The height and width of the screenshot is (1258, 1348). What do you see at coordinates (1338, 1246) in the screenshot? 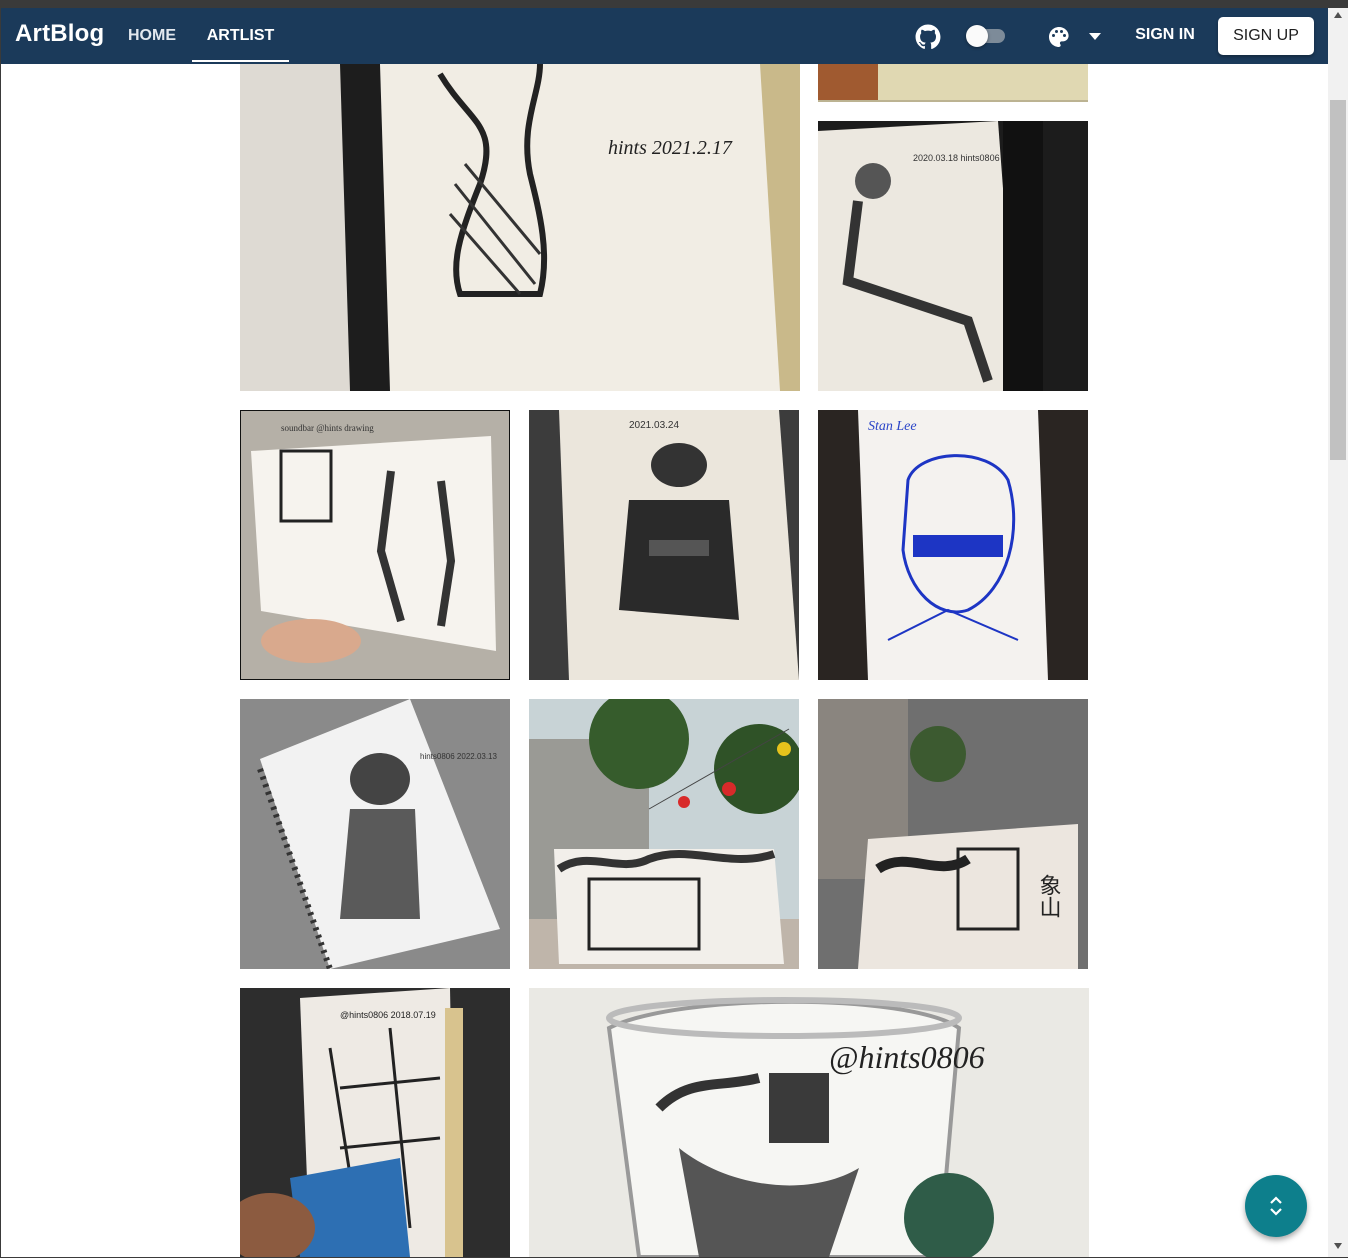
I see `scroll-down-arrow` at bounding box center [1338, 1246].